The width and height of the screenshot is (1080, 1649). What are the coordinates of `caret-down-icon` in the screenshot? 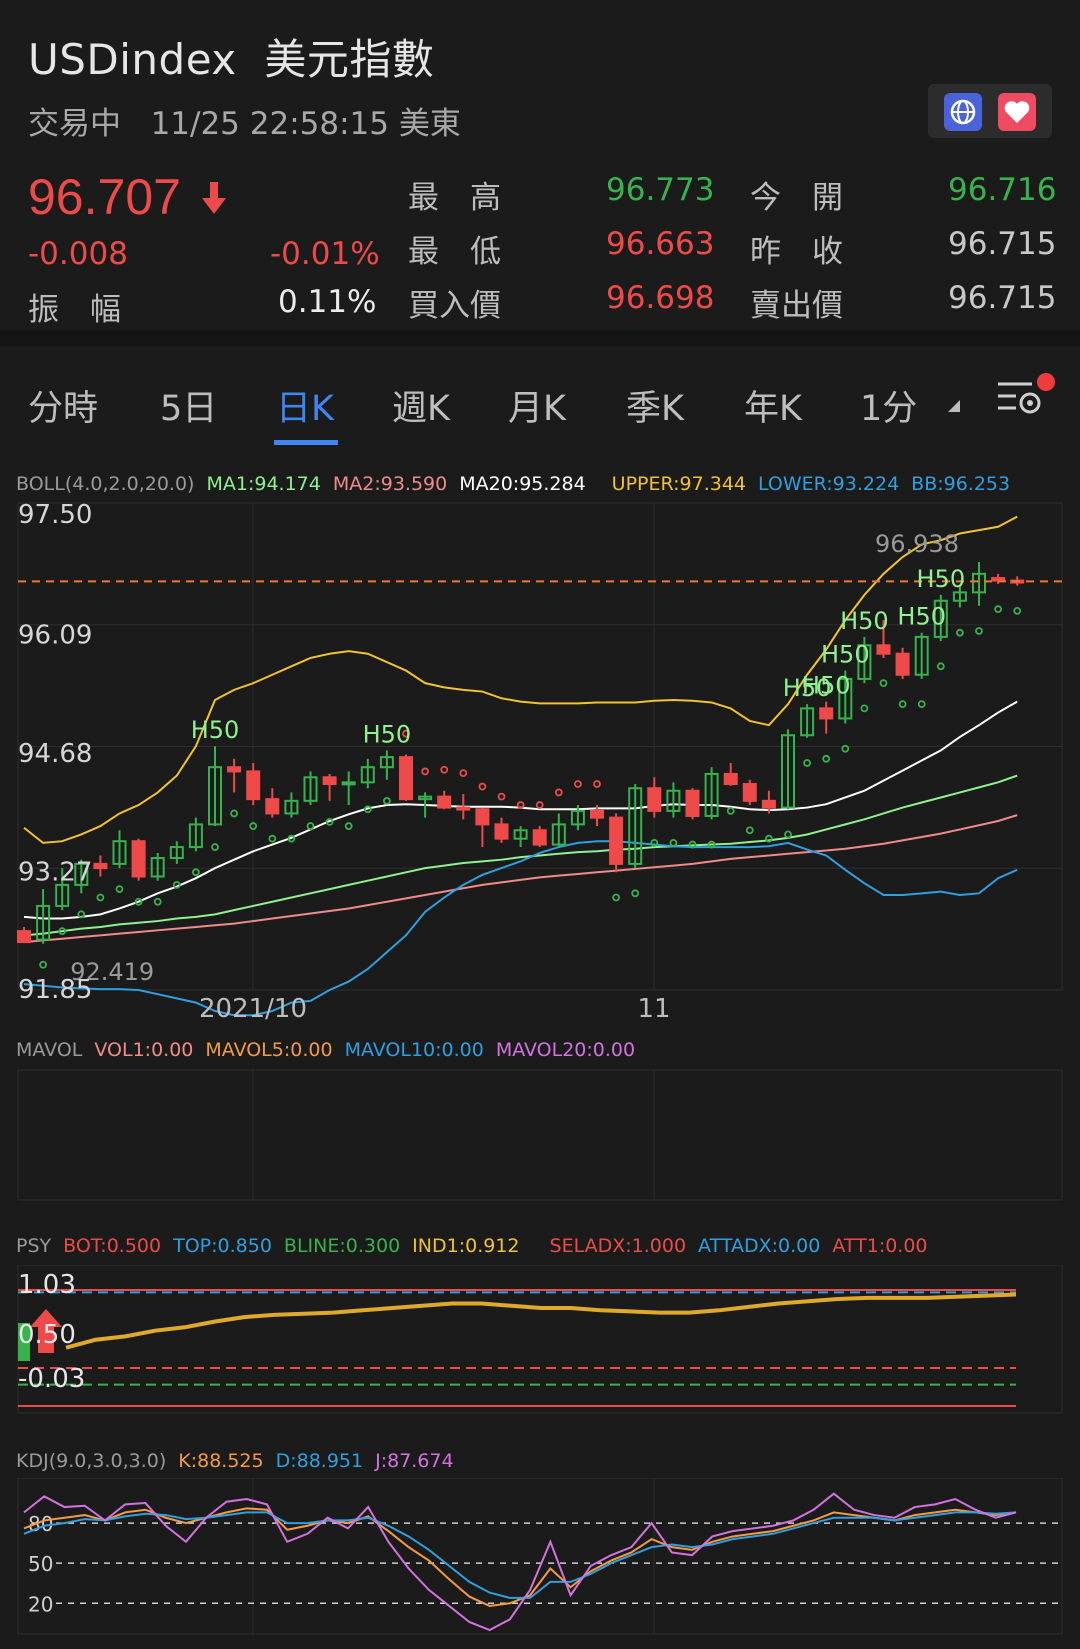 It's located at (954, 406).